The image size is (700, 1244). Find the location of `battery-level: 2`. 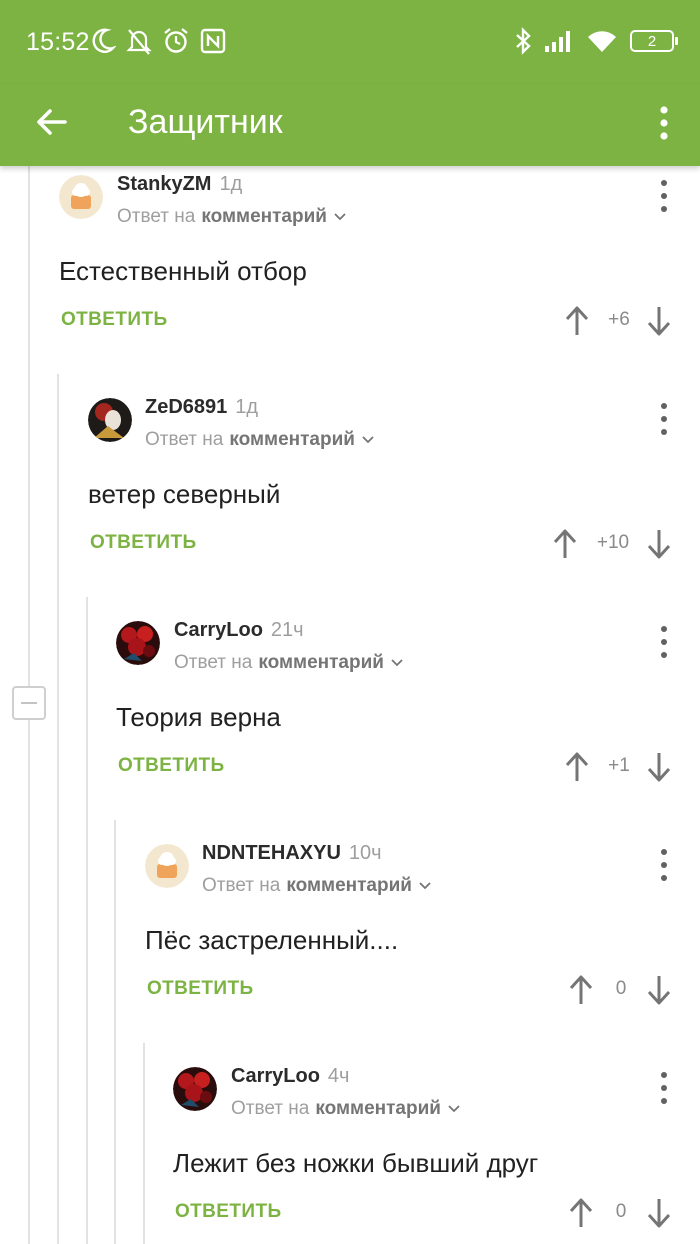

battery-level: 2 is located at coordinates (652, 41).